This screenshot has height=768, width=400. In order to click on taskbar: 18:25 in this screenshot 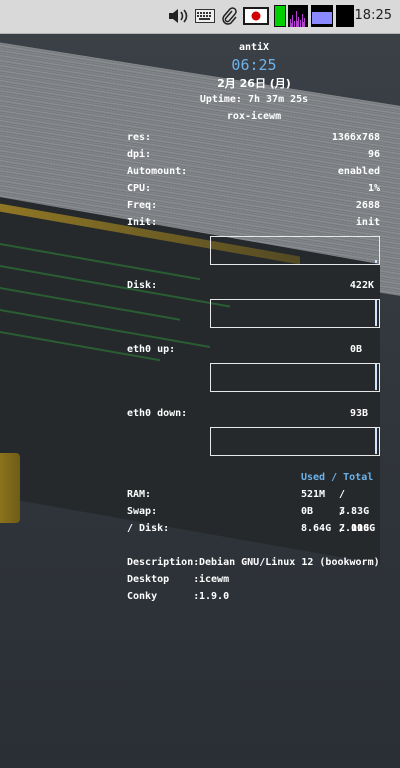, I will do `click(200, 17)`.